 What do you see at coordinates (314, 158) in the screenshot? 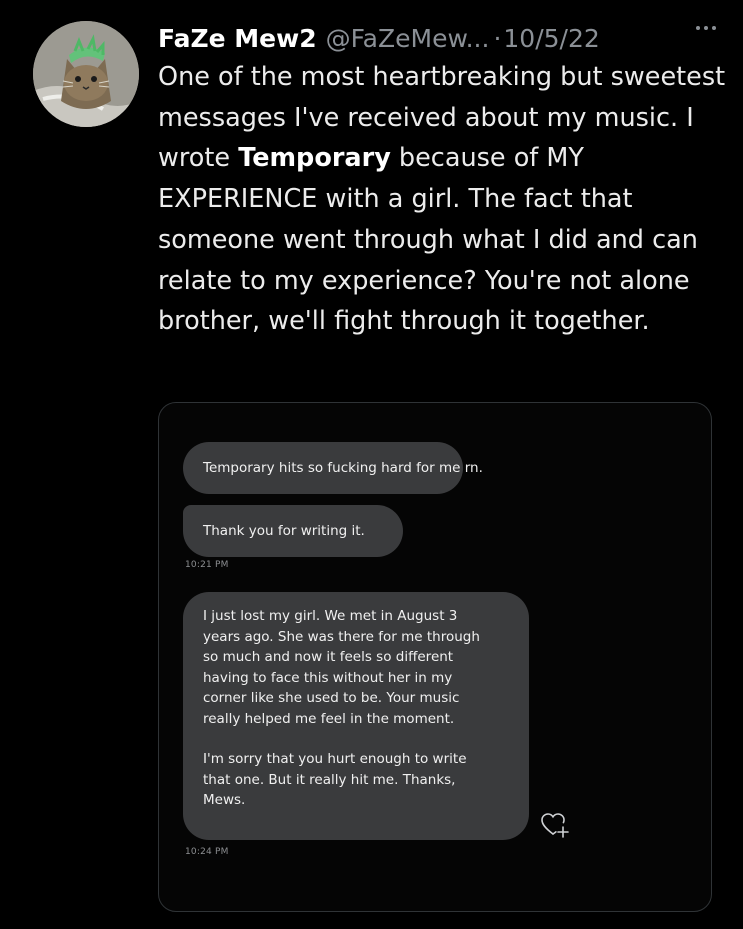
I see `tweet-text-bold: Temporary` at bounding box center [314, 158].